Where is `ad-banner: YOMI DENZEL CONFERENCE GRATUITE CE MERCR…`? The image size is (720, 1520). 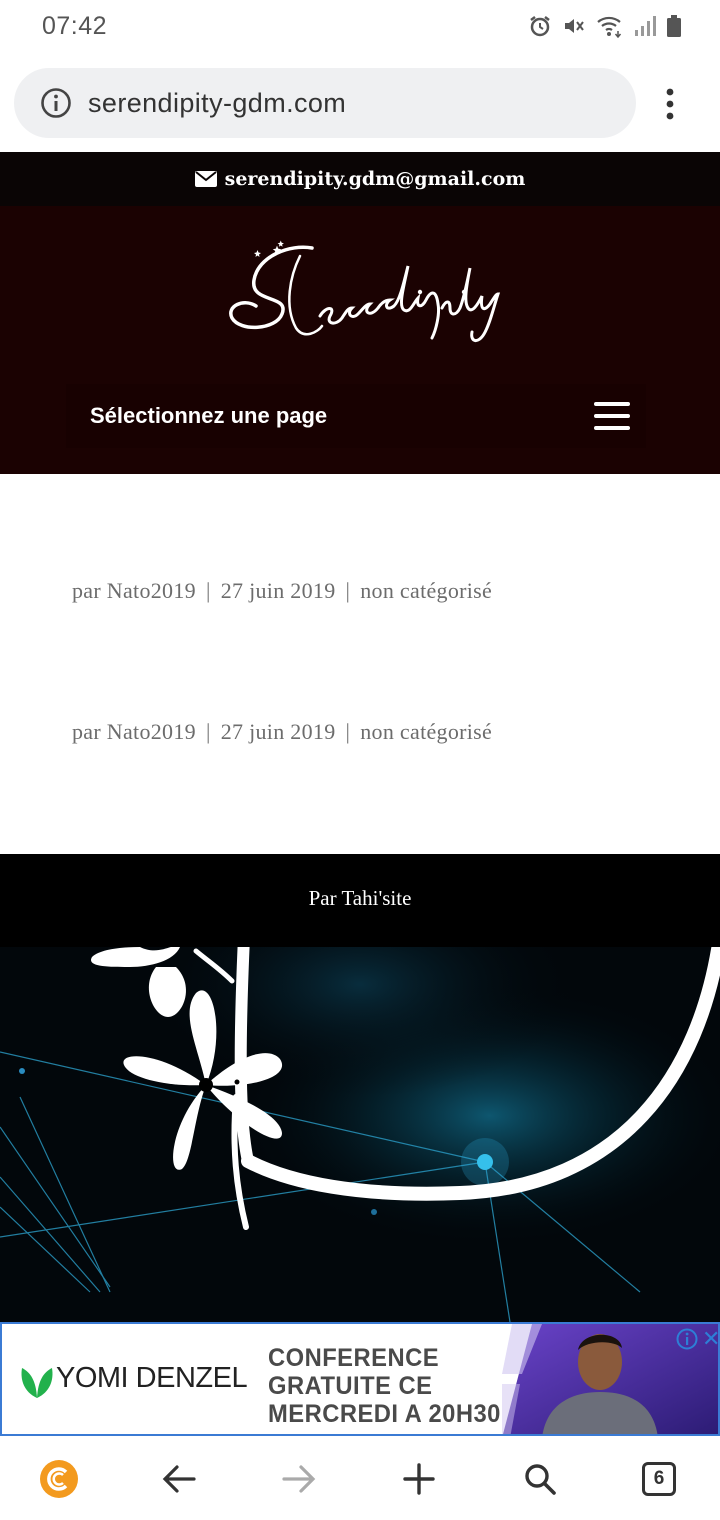
ad-banner: YOMI DENZEL CONFERENCE GRATUITE CE MERCR… is located at coordinates (360, 1379).